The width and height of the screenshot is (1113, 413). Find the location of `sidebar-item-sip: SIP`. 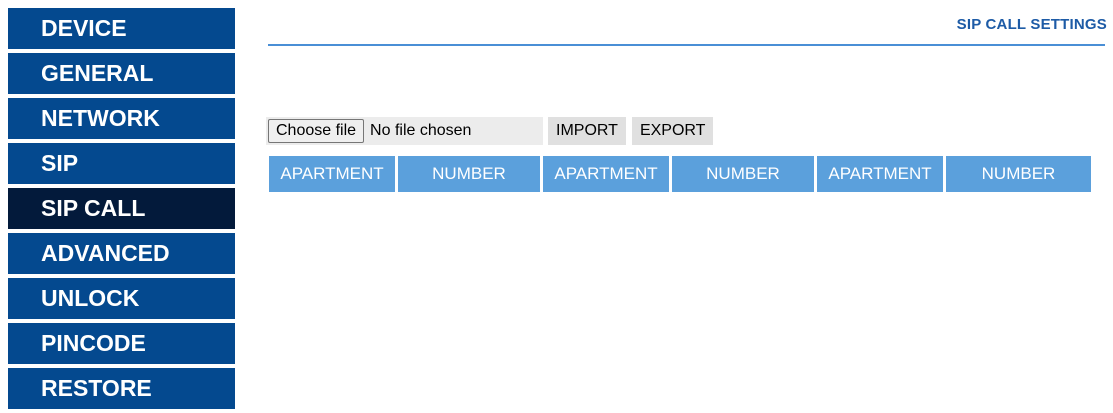

sidebar-item-sip: SIP is located at coordinates (121, 163).